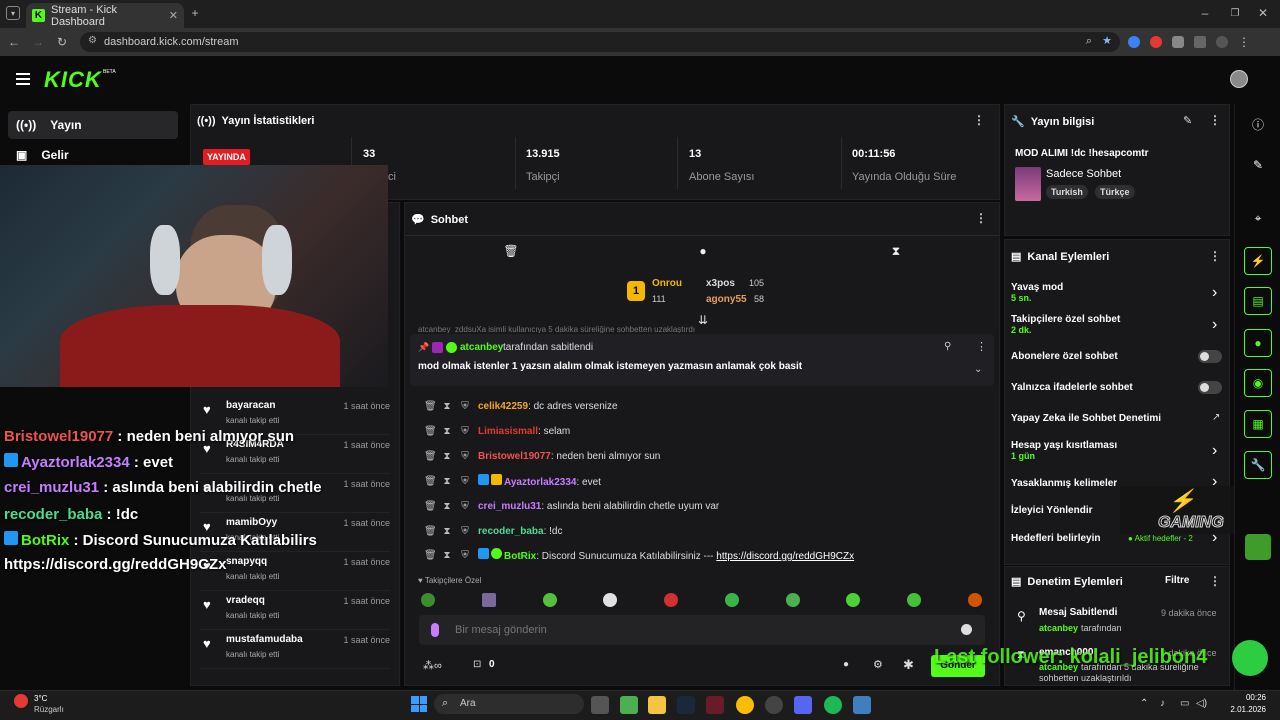  Describe the element at coordinates (1258, 343) in the screenshot. I see `chat-icon: ●` at that location.